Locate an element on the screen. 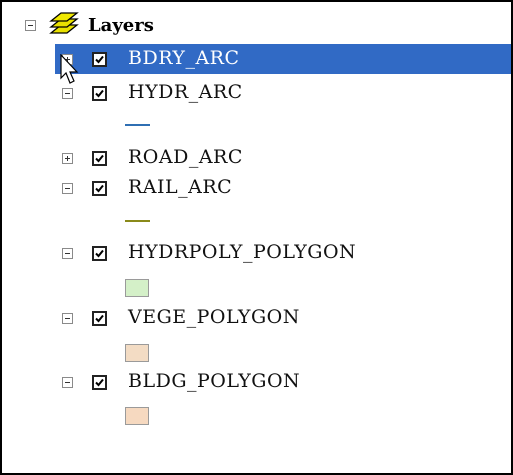 Image resolution: width=513 pixels, height=475 pixels. layers-stack-icon is located at coordinates (64, 27).